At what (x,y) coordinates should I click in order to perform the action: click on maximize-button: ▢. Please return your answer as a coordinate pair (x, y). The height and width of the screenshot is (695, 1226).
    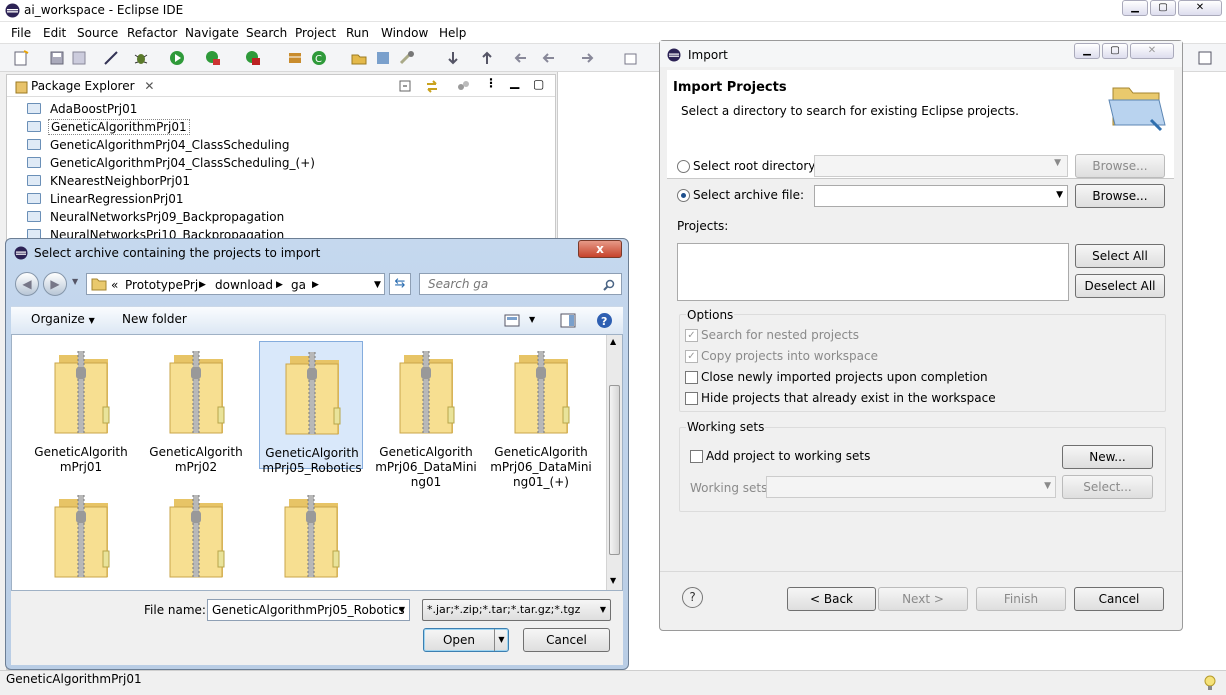
    Looking at the image, I should click on (1163, 8).